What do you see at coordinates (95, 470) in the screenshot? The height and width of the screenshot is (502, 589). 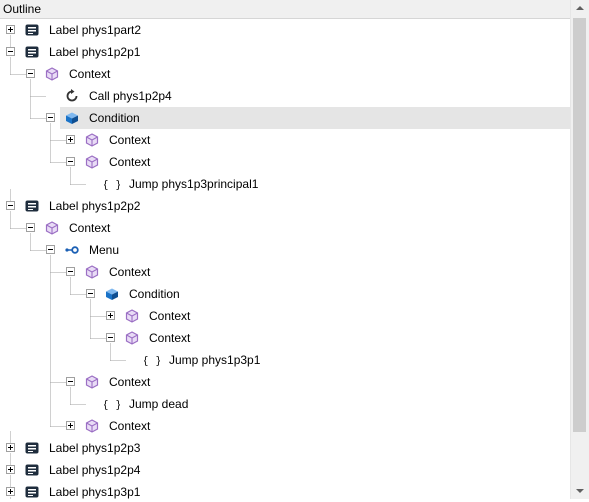 I see `tree-row-label: Label phys1p2p4` at bounding box center [95, 470].